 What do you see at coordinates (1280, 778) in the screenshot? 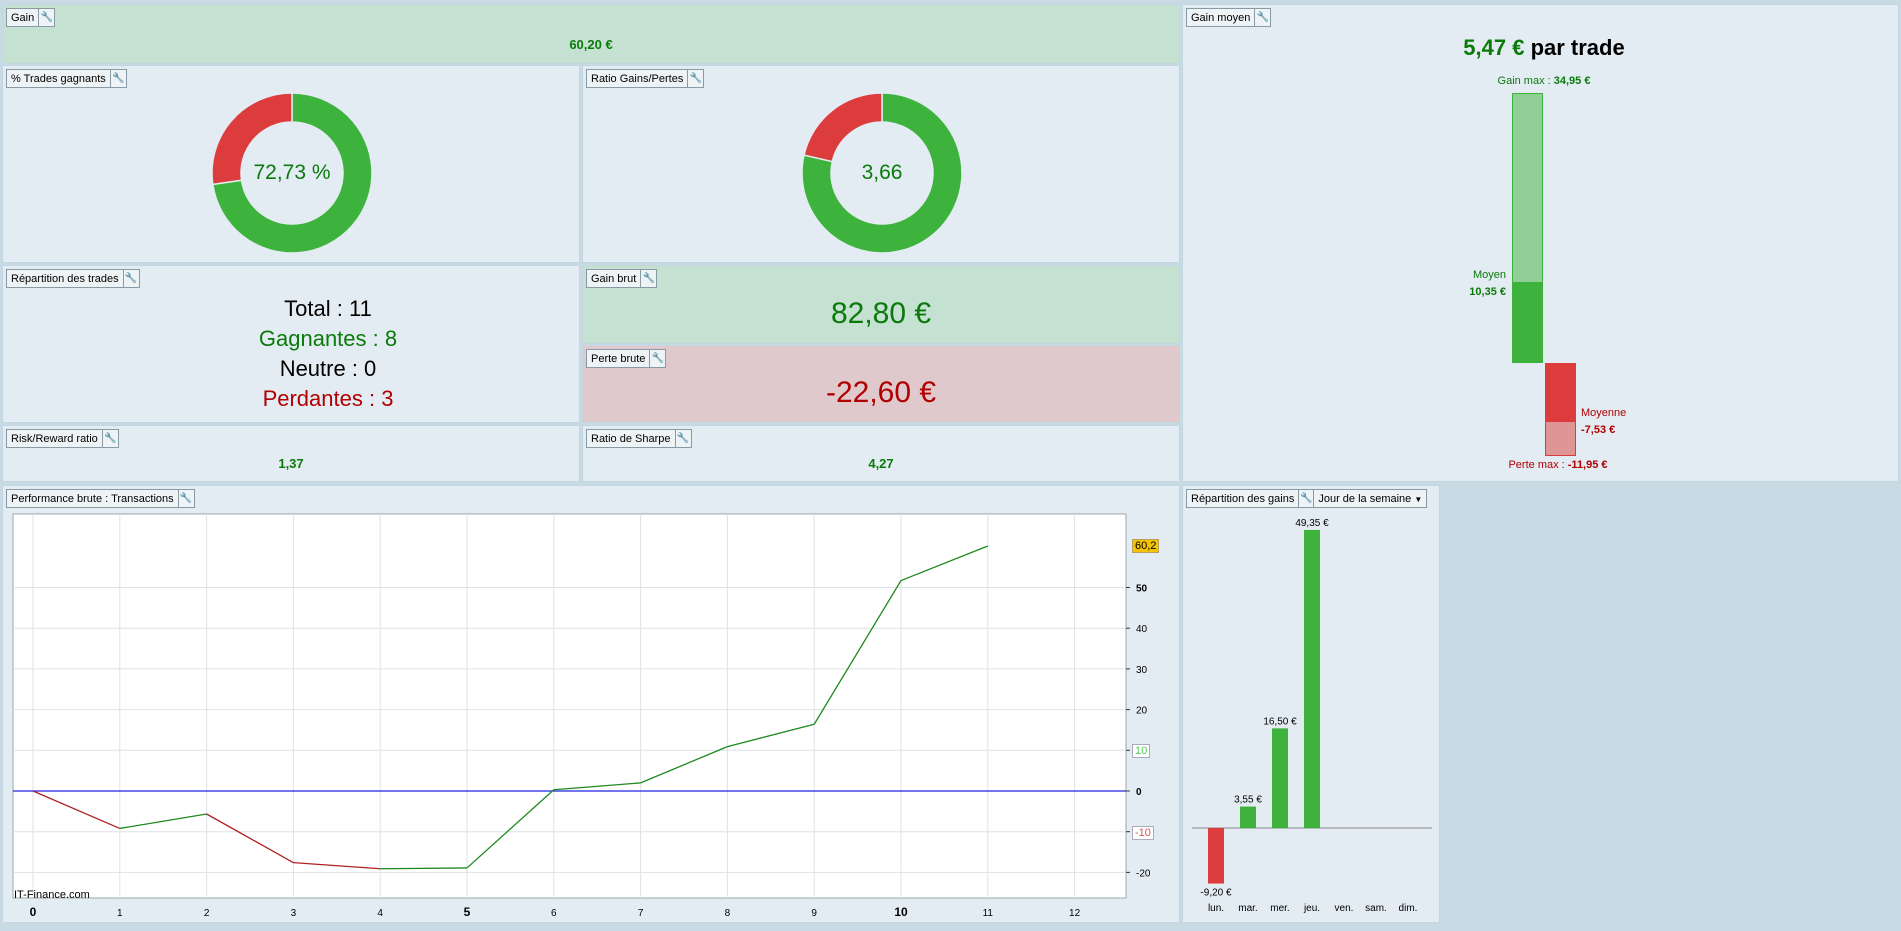
I see `bar-mer` at bounding box center [1280, 778].